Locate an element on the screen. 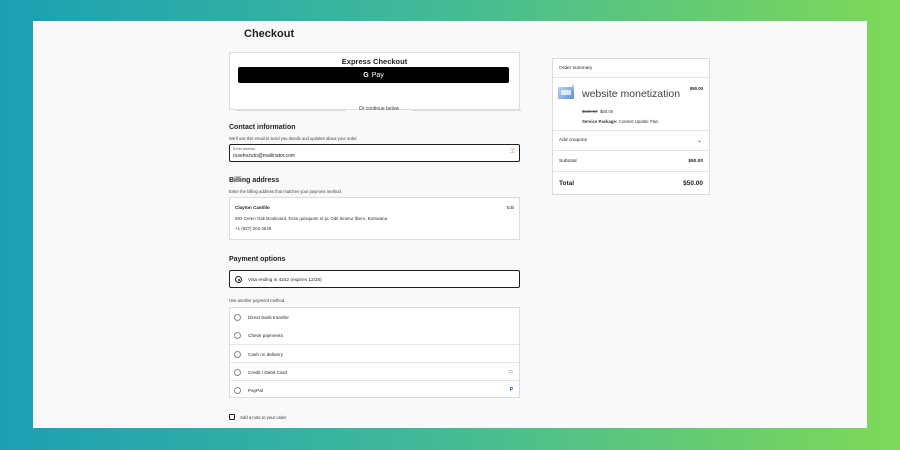 The image size is (900, 450). add-note-option: Add a note to your order is located at coordinates (257, 417).